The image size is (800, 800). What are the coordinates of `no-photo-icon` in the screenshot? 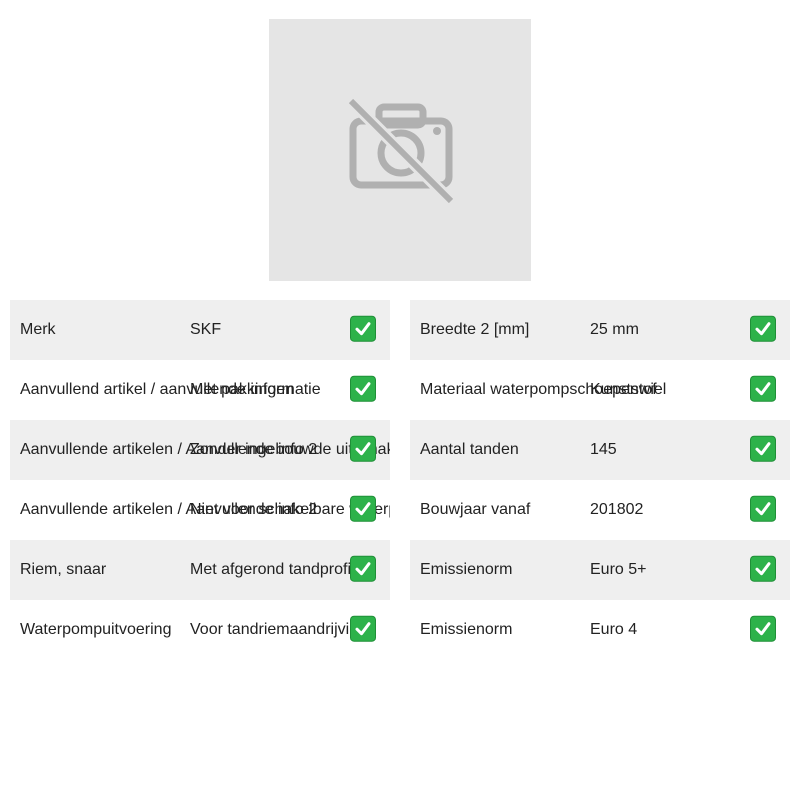 It's located at (401, 151).